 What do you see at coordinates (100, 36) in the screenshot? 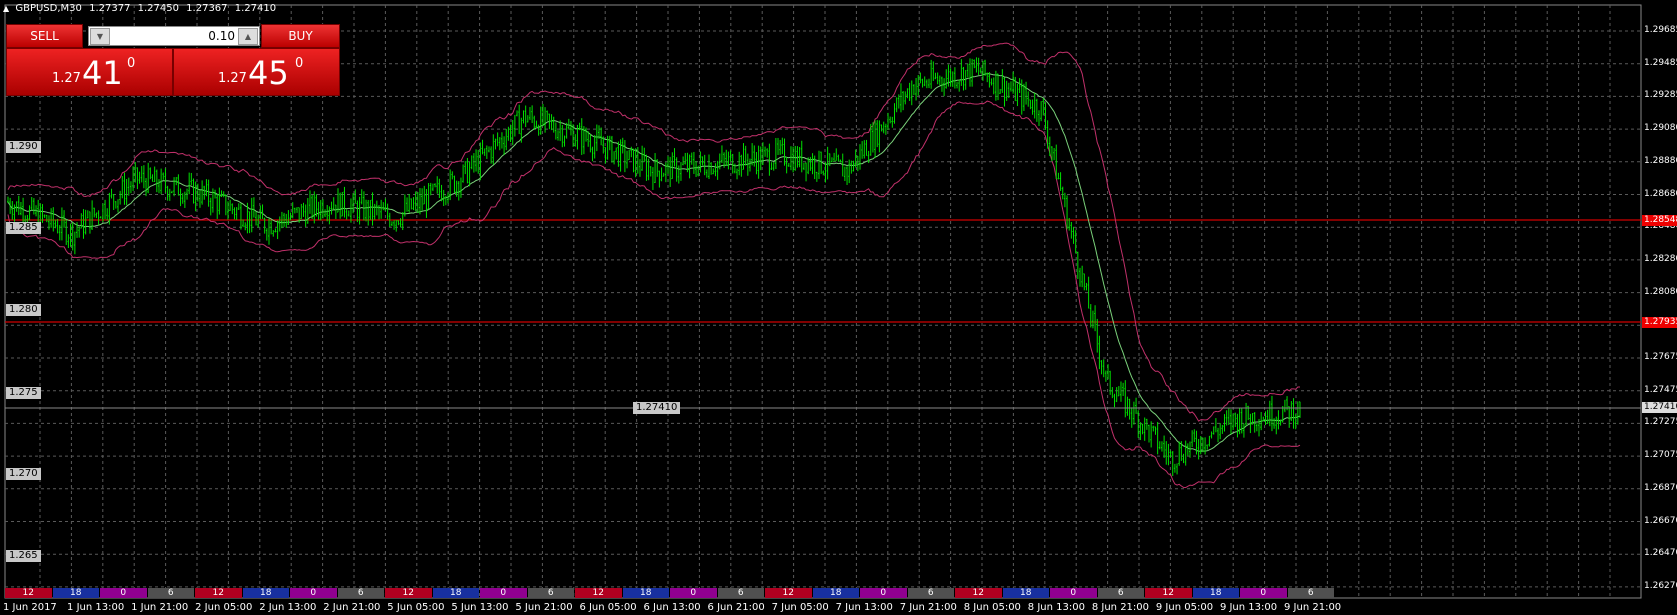
I see `chevron-down-icon: ▼` at bounding box center [100, 36].